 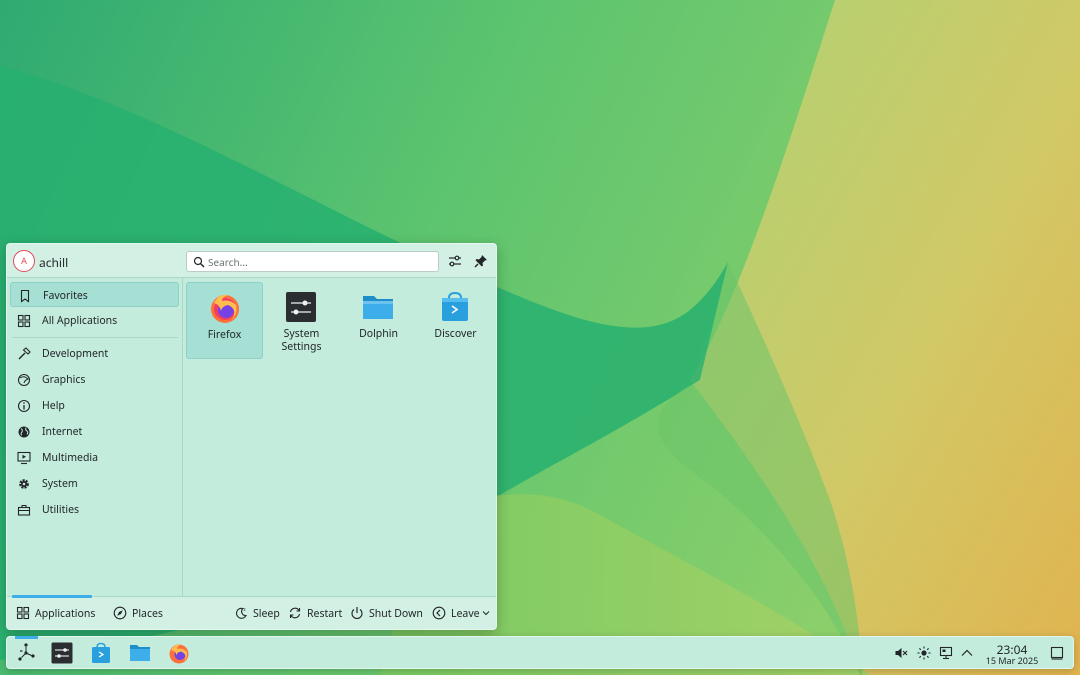 What do you see at coordinates (295, 613) in the screenshot?
I see `restart-icon` at bounding box center [295, 613].